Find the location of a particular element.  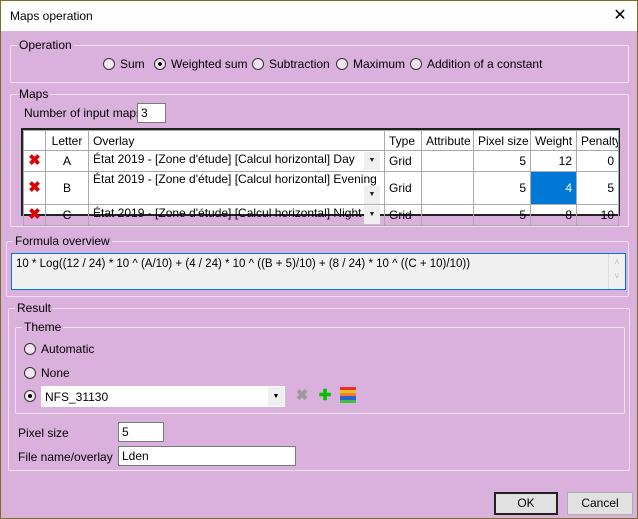

radio-theme-custom is located at coordinates (30, 396).